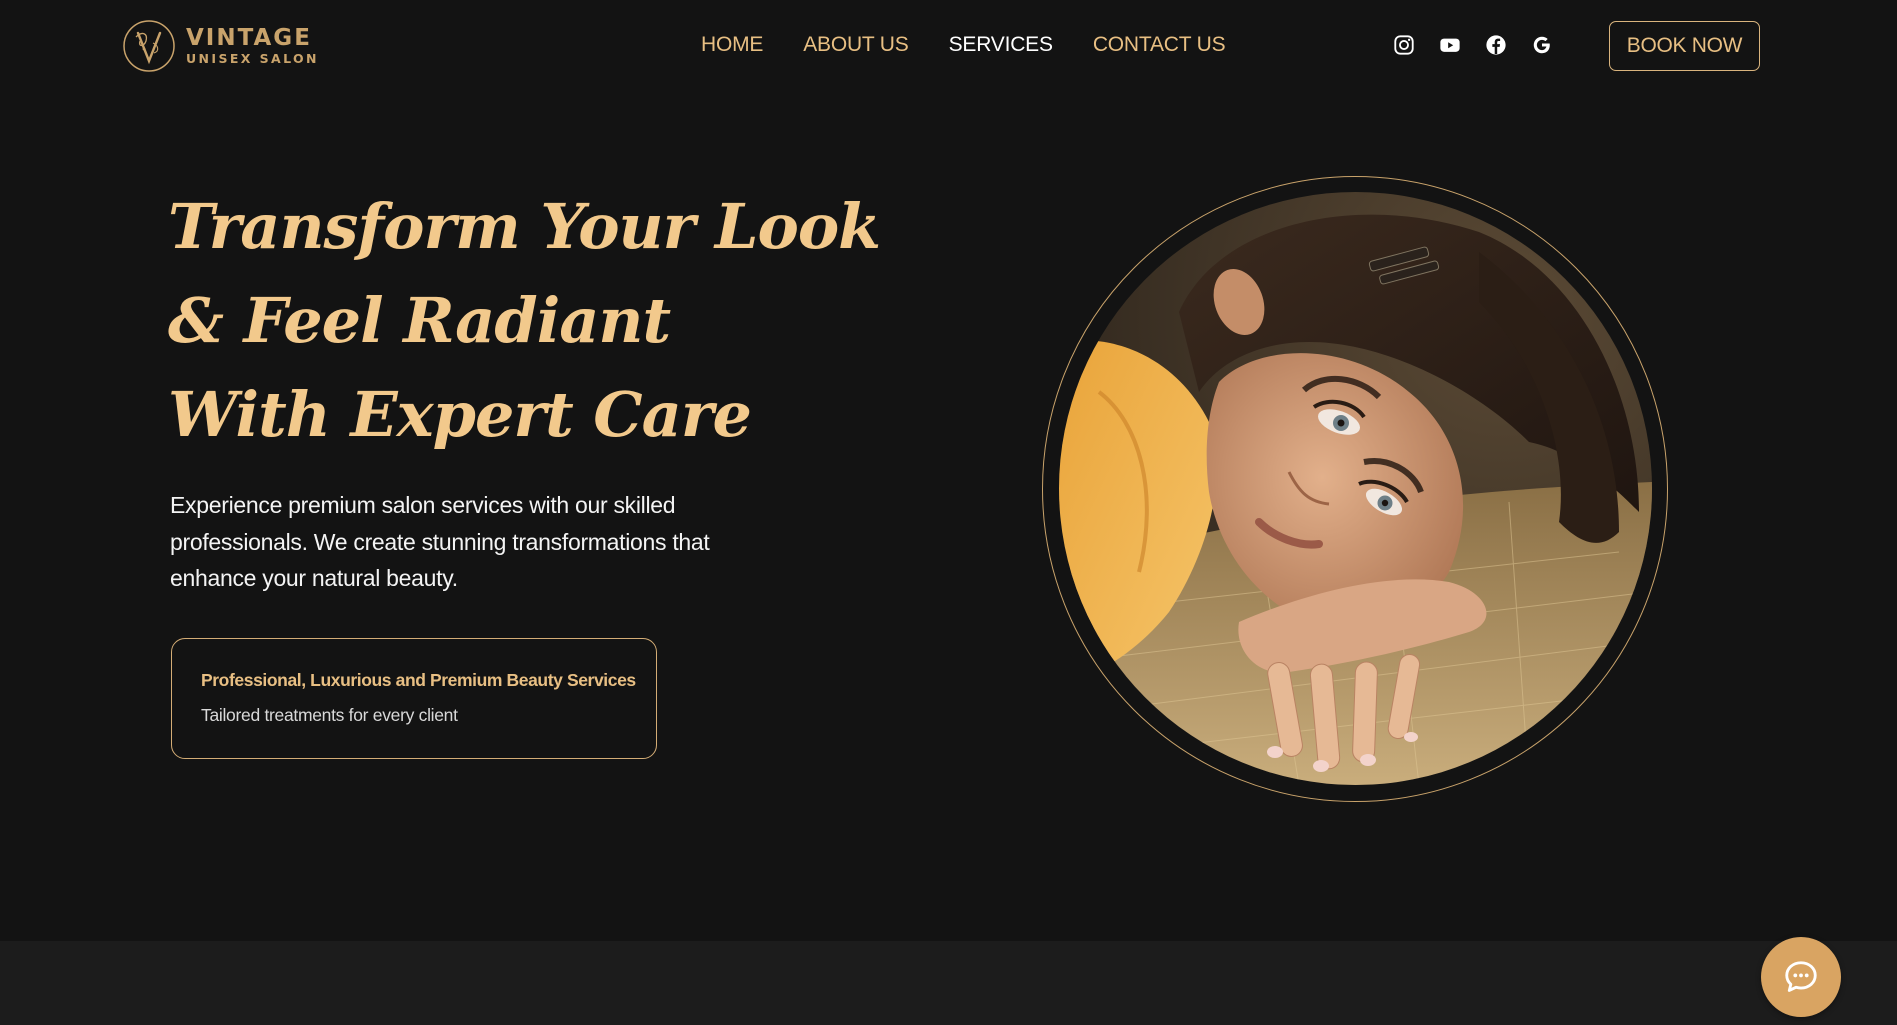 The height and width of the screenshot is (1025, 1897). I want to click on feature-card-subtitle: Tailored treatments for every client, so click(329, 715).